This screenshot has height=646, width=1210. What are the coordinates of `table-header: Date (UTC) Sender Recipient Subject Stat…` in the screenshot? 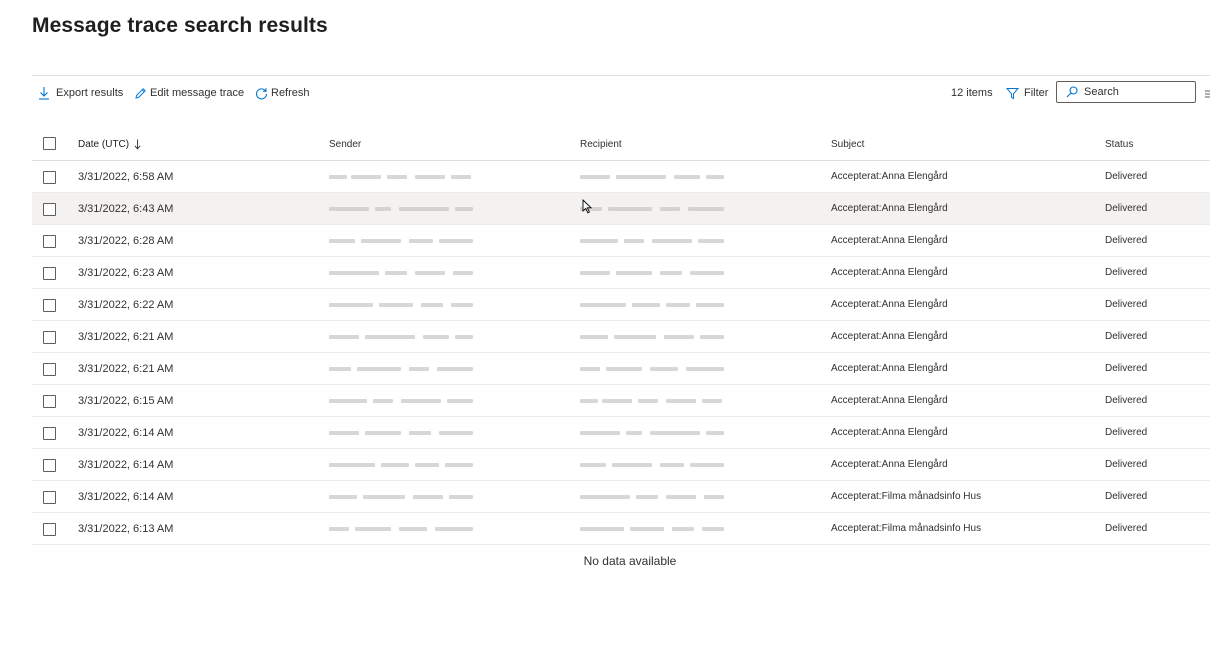 It's located at (621, 144).